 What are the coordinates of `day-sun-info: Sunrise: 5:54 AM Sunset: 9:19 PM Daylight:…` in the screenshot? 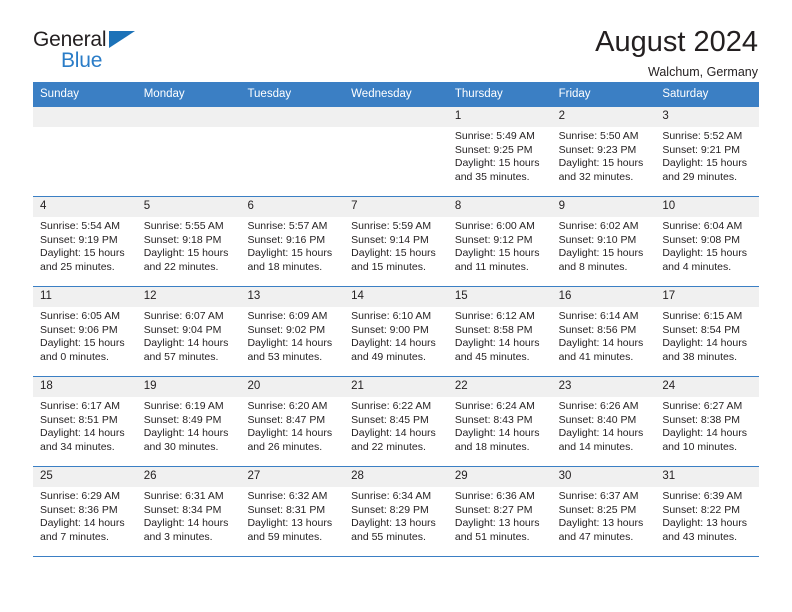 It's located at (85, 245).